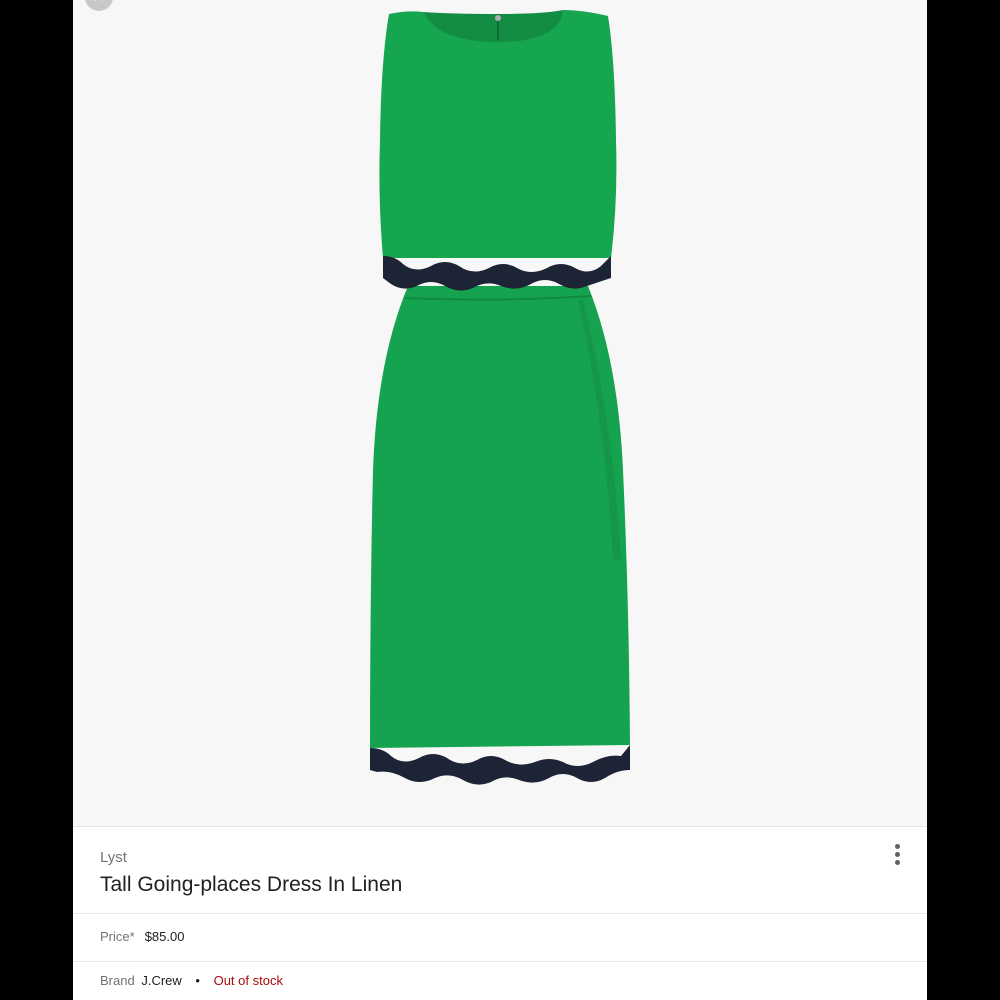 Image resolution: width=1000 pixels, height=1000 pixels. Describe the element at coordinates (897, 846) in the screenshot. I see `more-vert-icon` at that location.